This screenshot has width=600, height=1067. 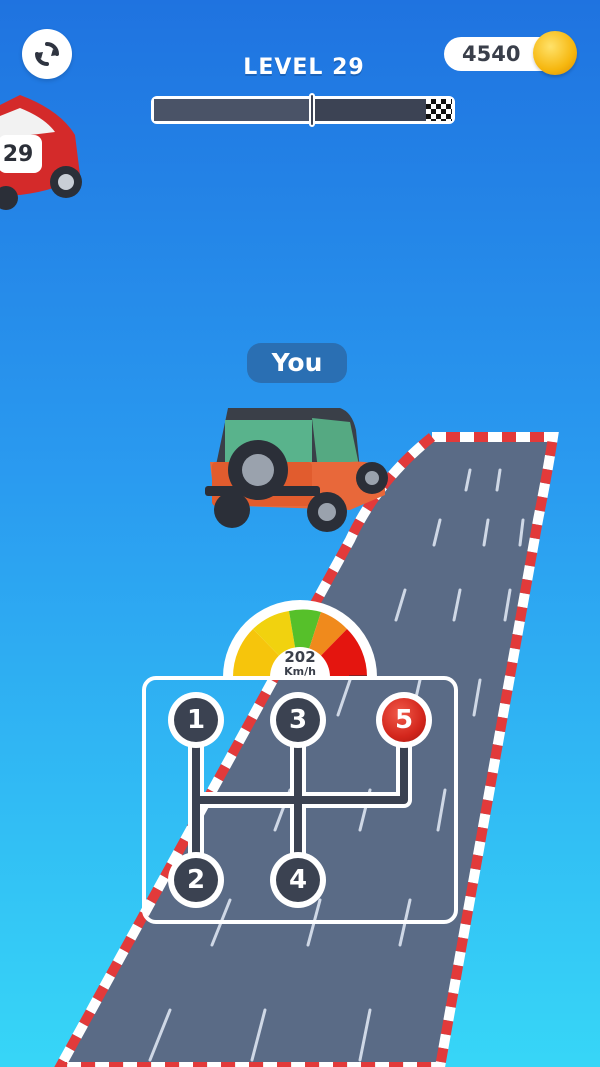 I want to click on gear-2-label: 2, so click(x=196, y=880).